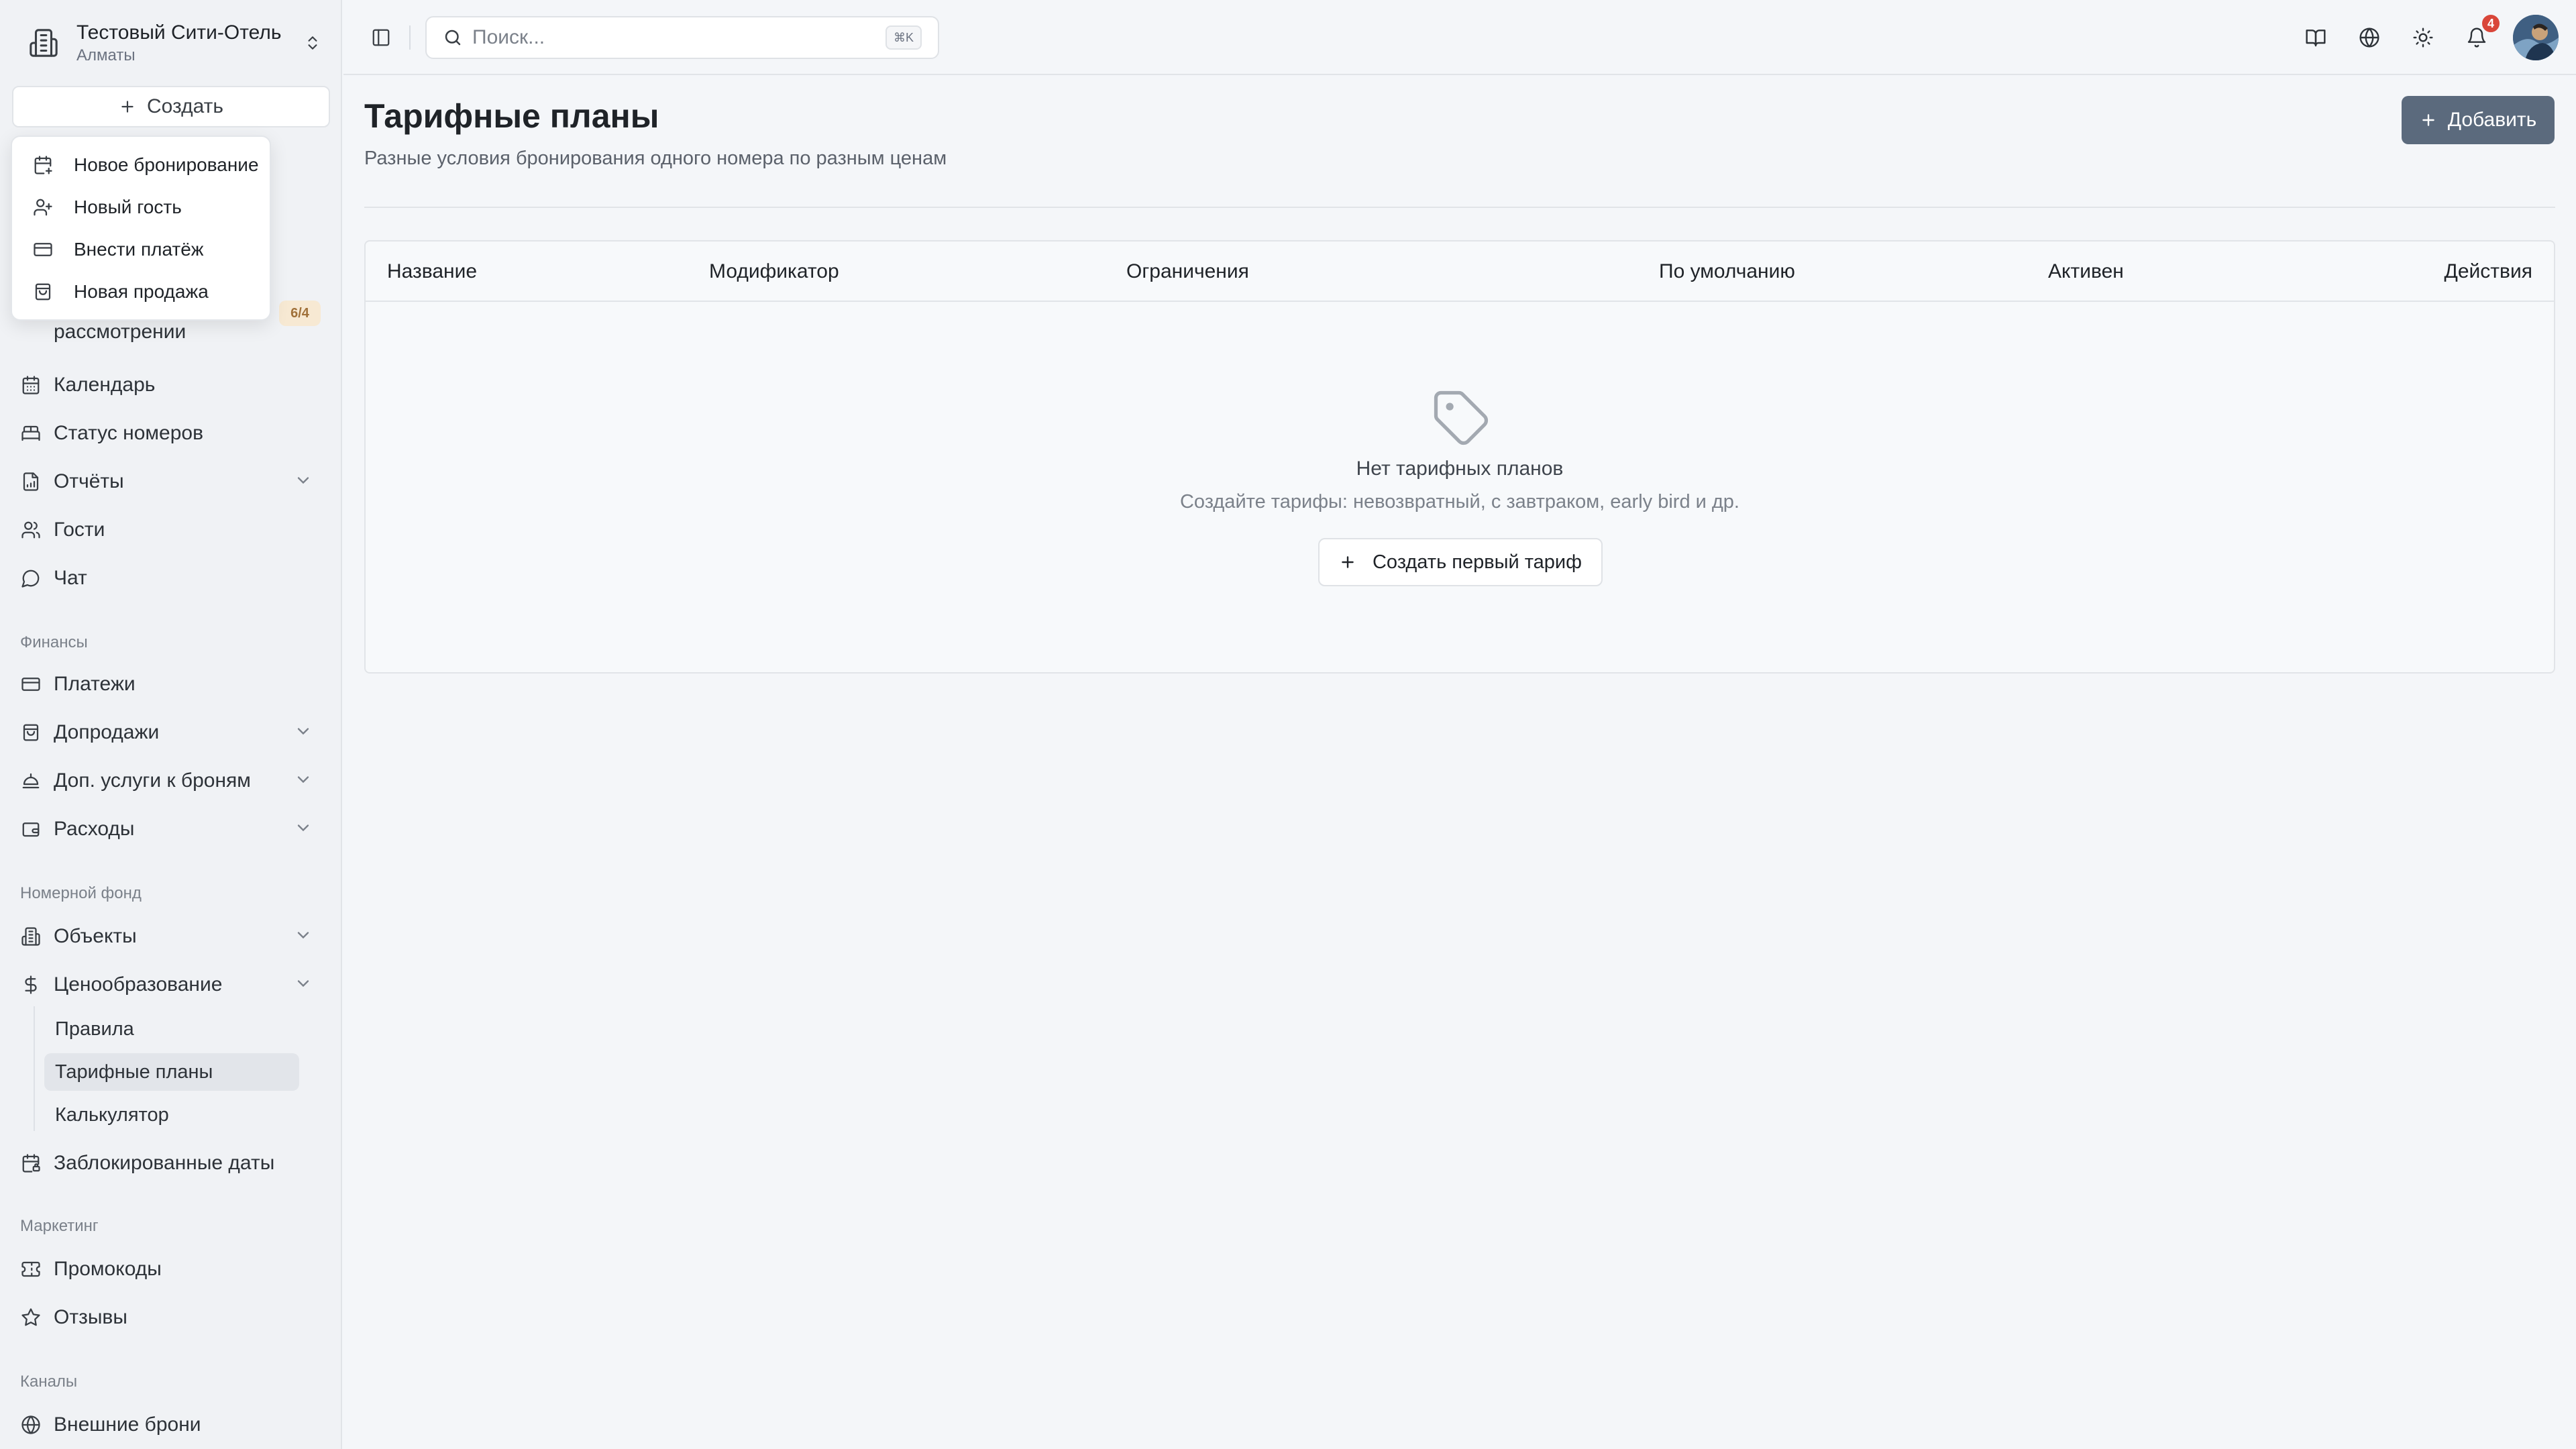 The image size is (2576, 1449). What do you see at coordinates (453, 38) in the screenshot?
I see `search-icon` at bounding box center [453, 38].